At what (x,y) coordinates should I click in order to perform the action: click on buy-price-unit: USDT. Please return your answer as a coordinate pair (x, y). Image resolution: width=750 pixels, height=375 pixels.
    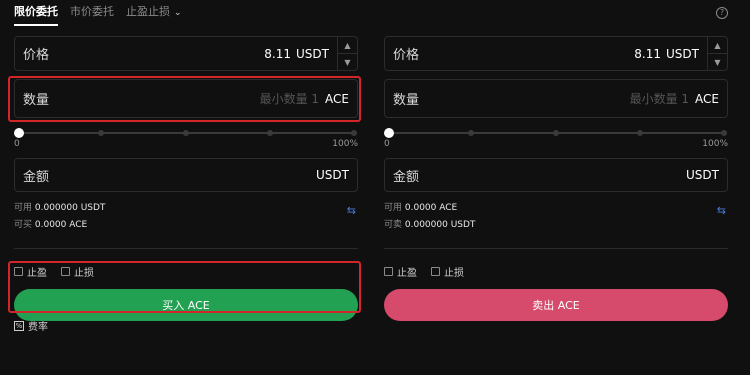
    Looking at the image, I should click on (312, 53).